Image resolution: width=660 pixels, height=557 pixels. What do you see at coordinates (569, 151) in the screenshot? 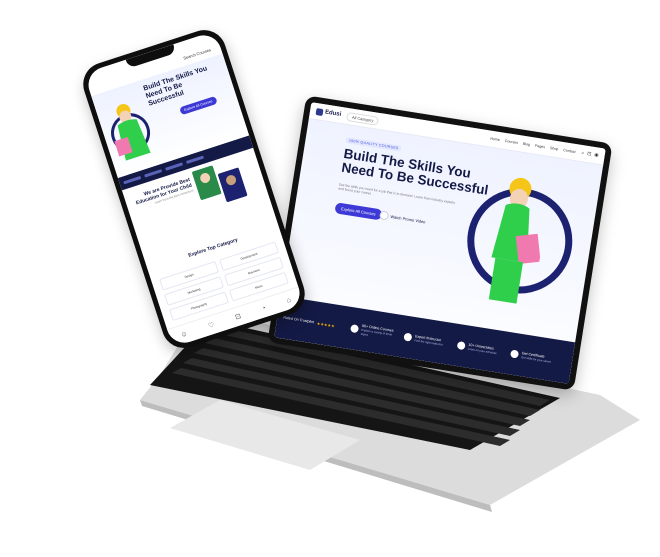
I see `nav-contact: Contact` at bounding box center [569, 151].